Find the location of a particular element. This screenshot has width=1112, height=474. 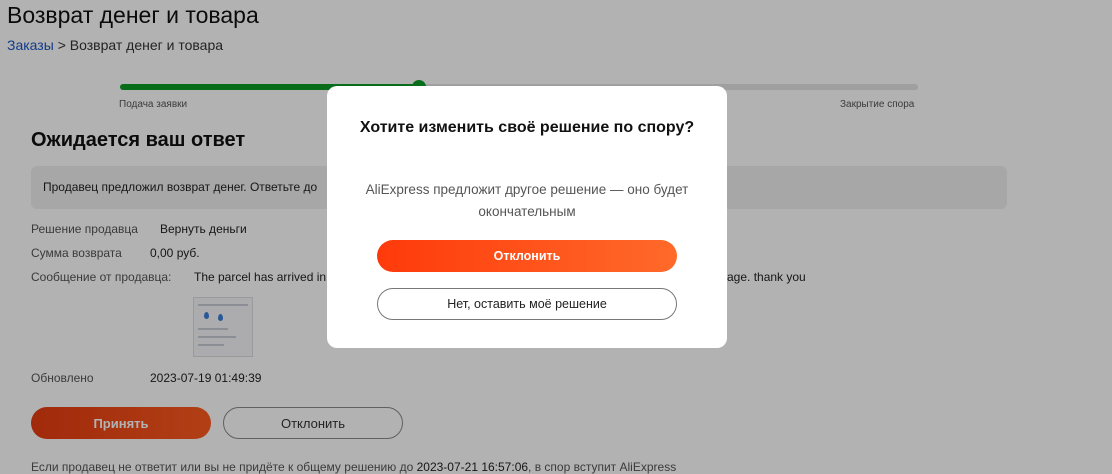

modal-keep-decision-button: Нет, оставить моё решение is located at coordinates (527, 304).